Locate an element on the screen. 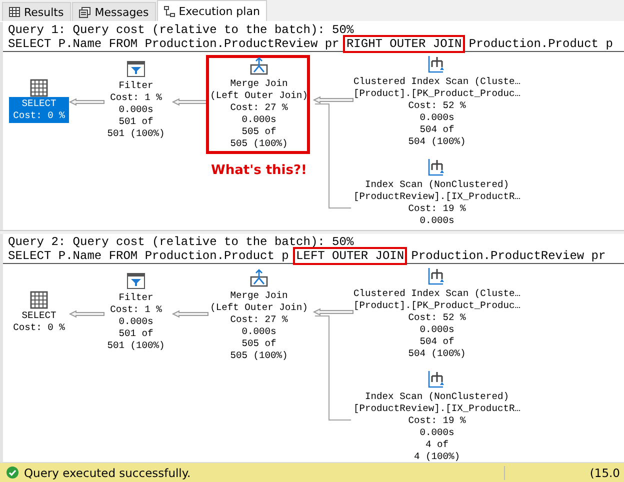 The width and height of the screenshot is (624, 482). plan-tree-icon is located at coordinates (169, 11).